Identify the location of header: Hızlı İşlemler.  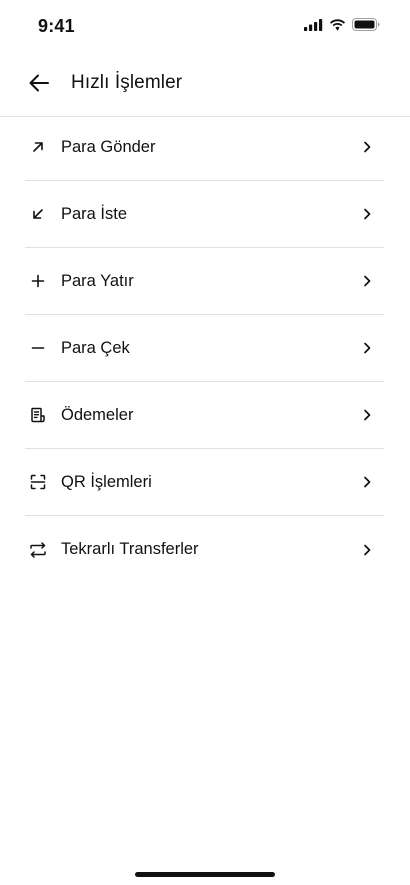
(205, 85).